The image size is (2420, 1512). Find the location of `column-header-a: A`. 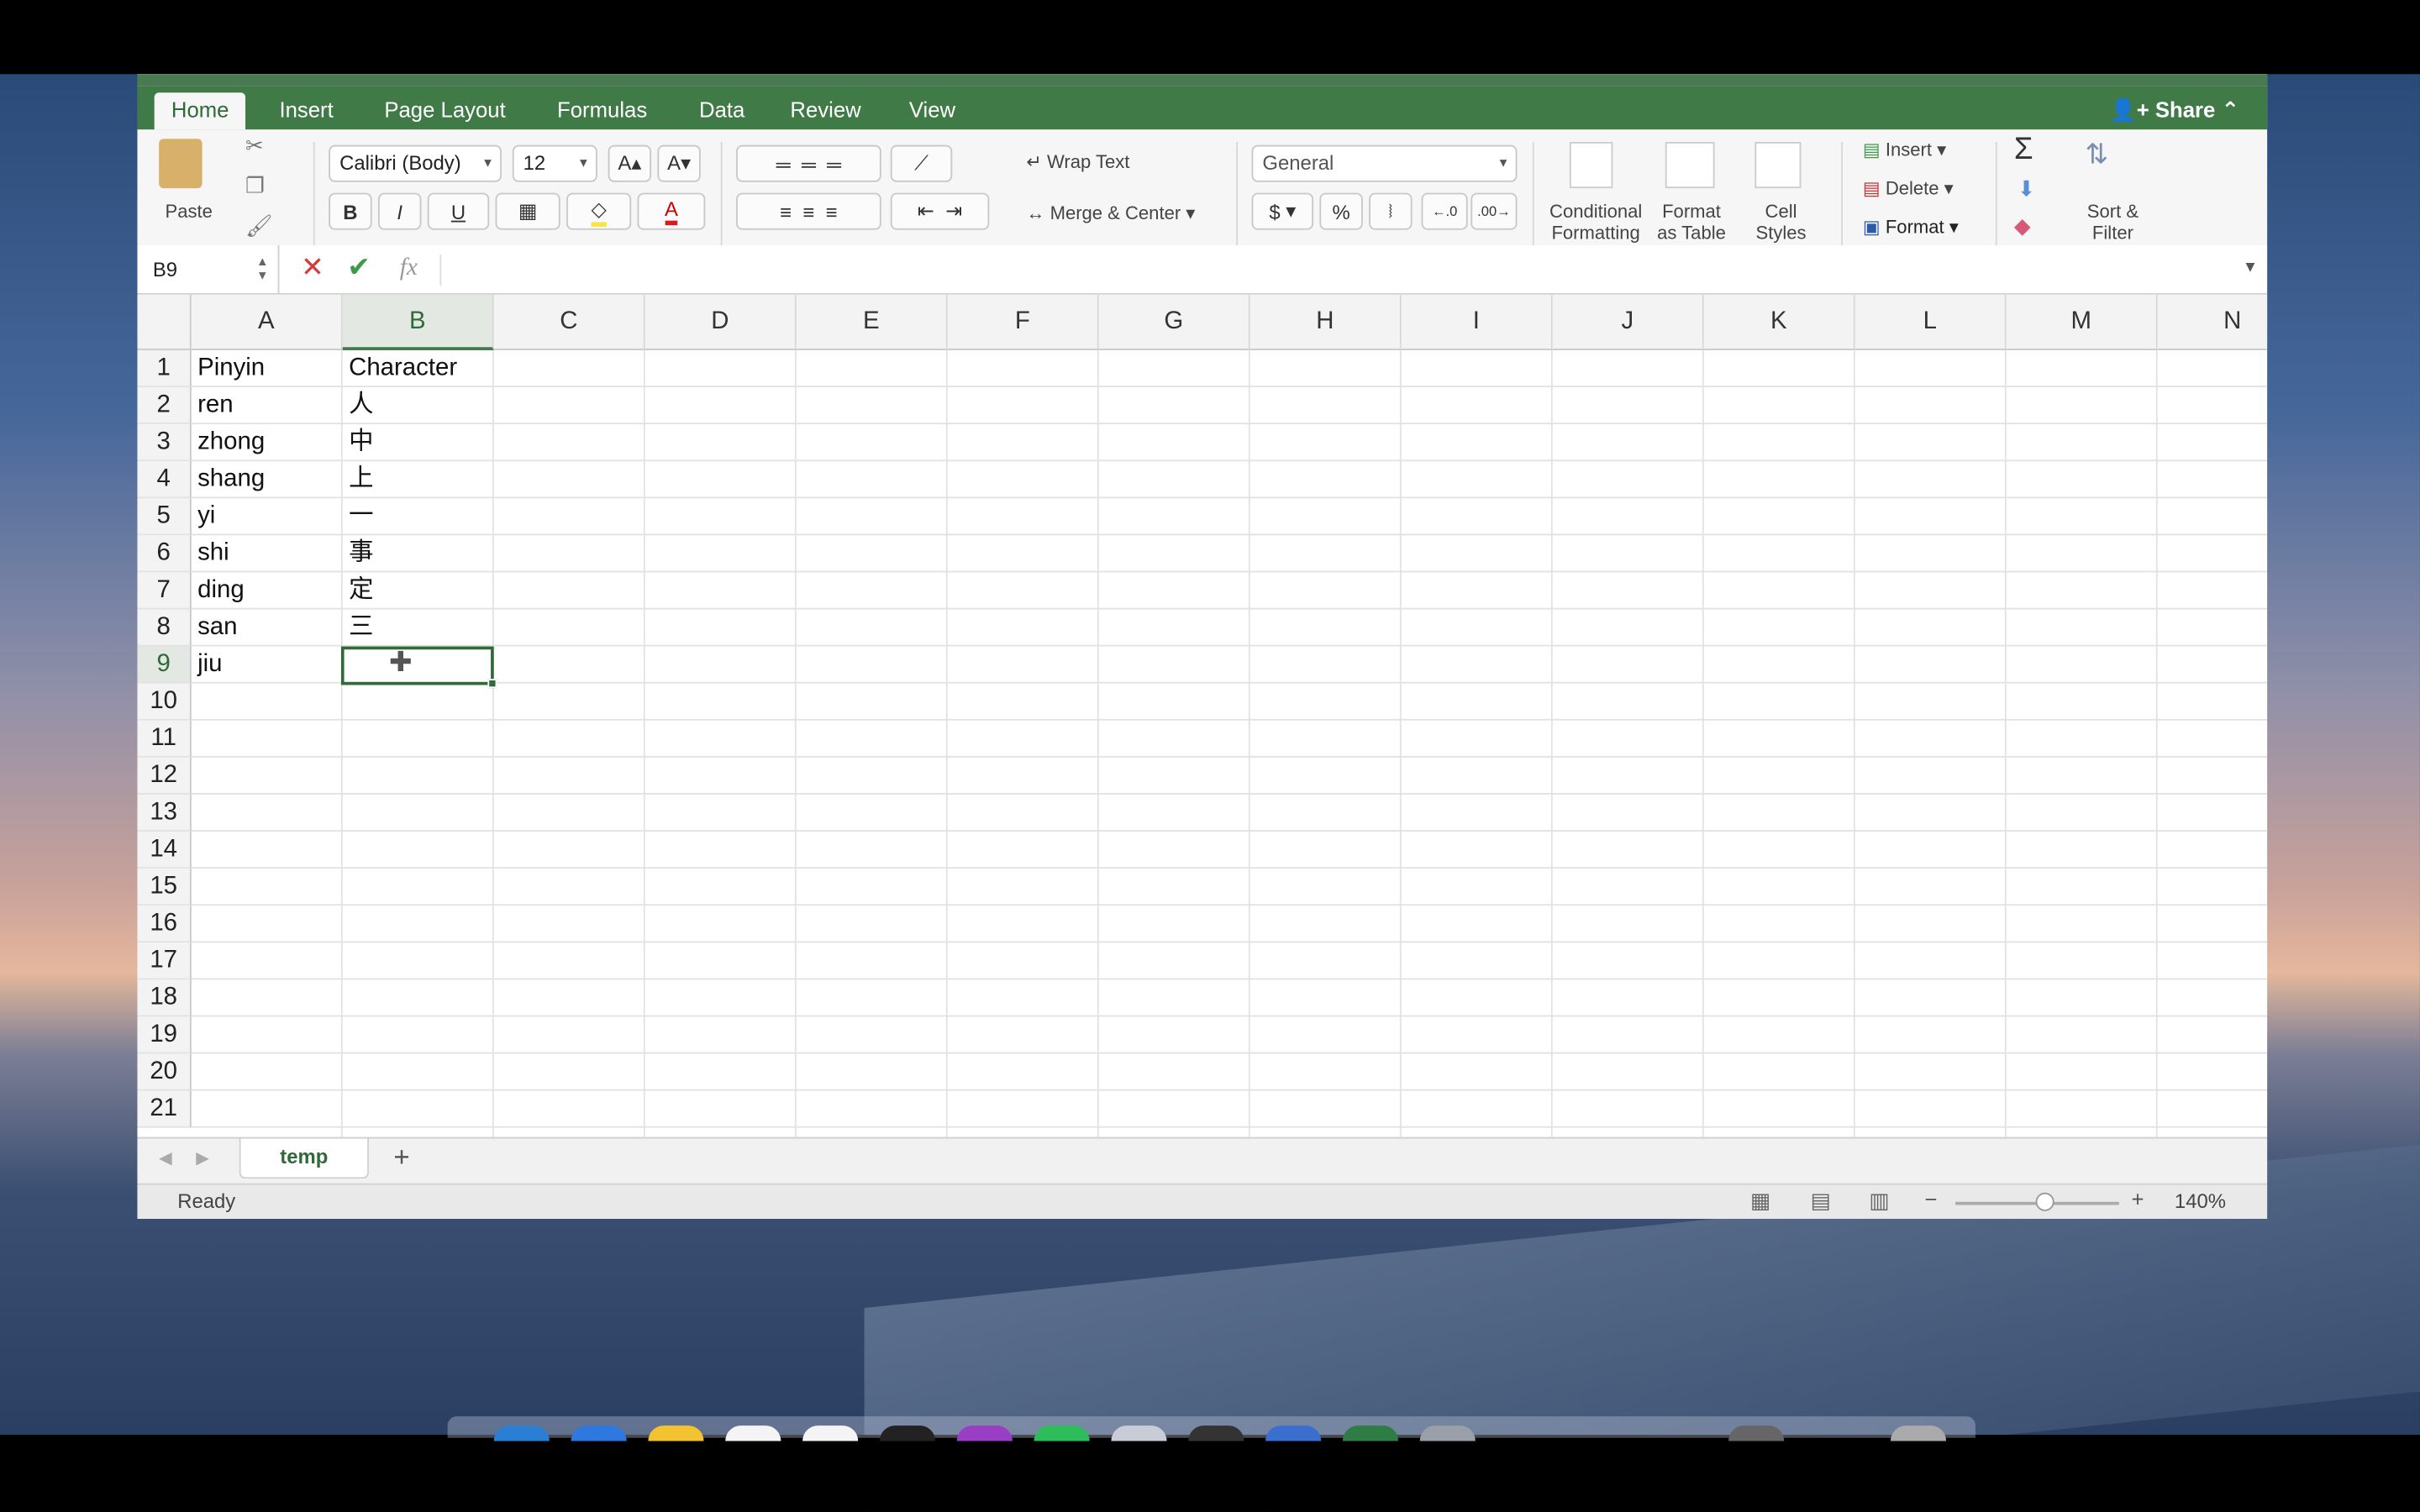

column-header-a: A is located at coordinates (267, 322).